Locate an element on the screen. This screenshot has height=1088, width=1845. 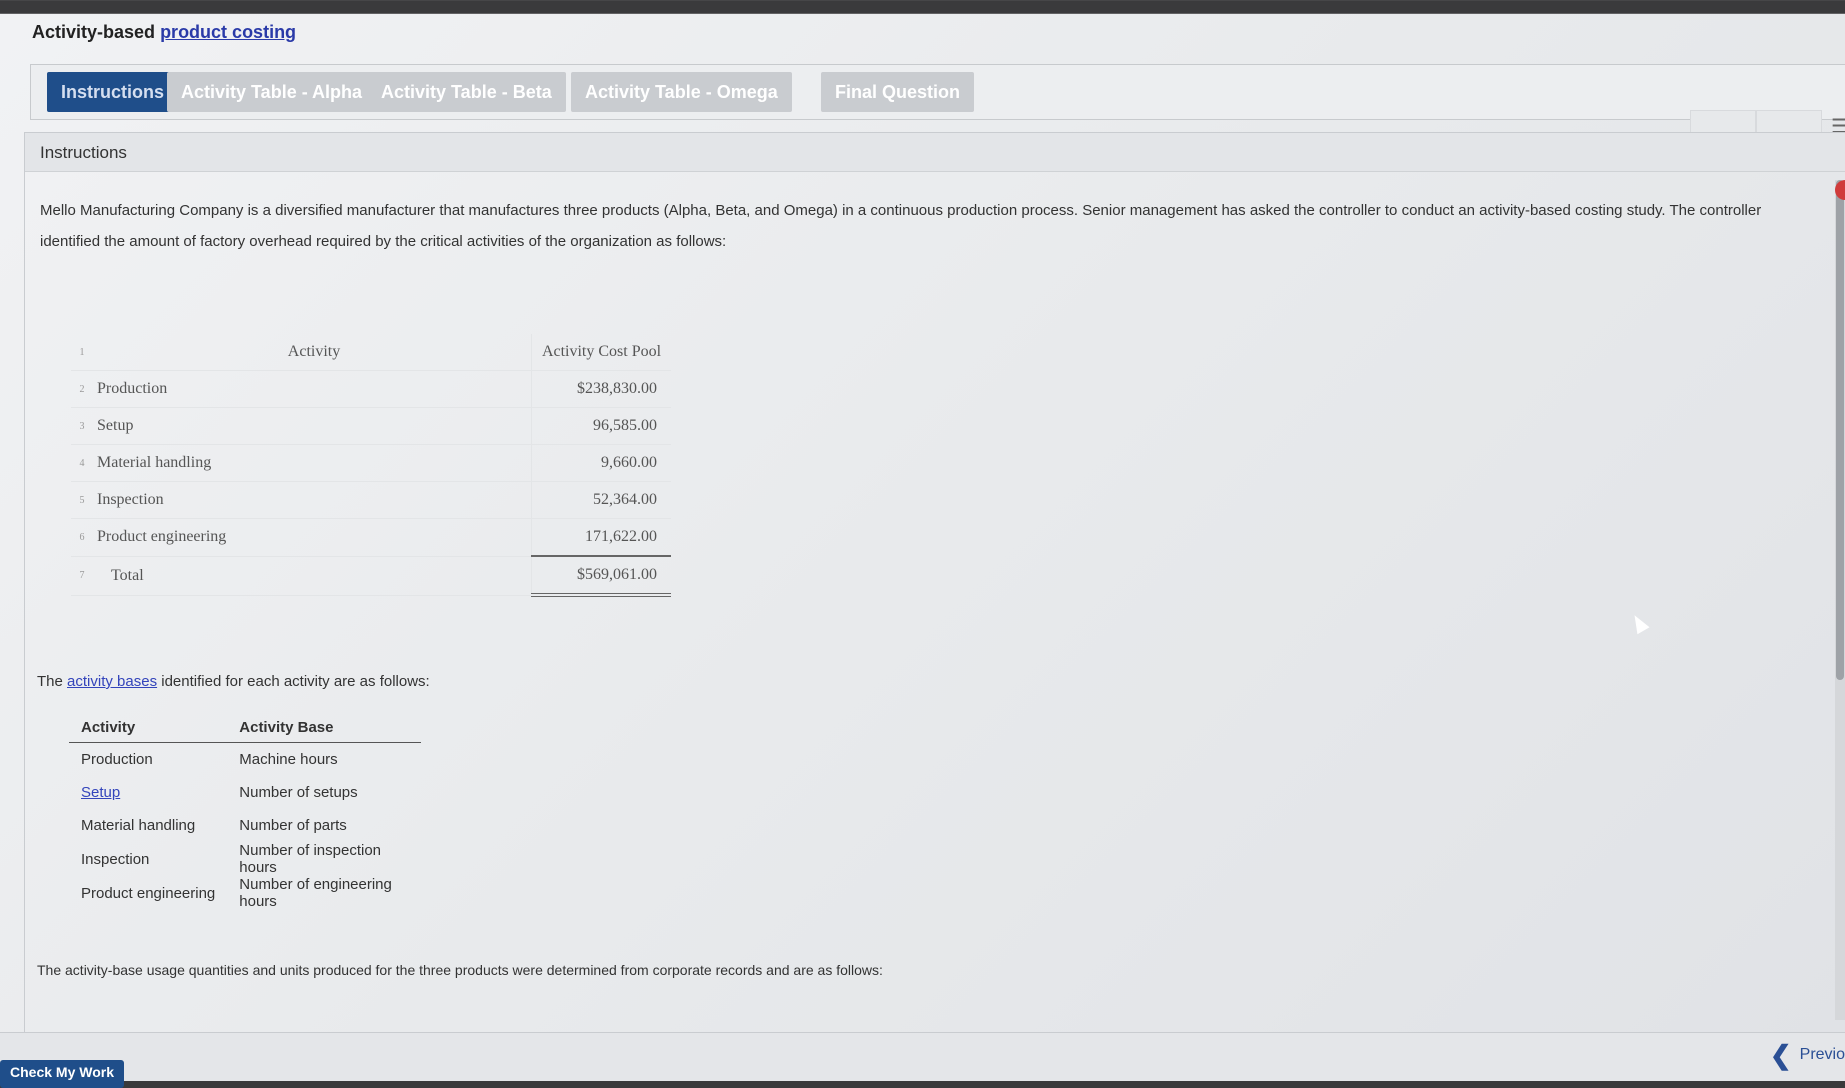
row-number: 6 is located at coordinates (82, 537).